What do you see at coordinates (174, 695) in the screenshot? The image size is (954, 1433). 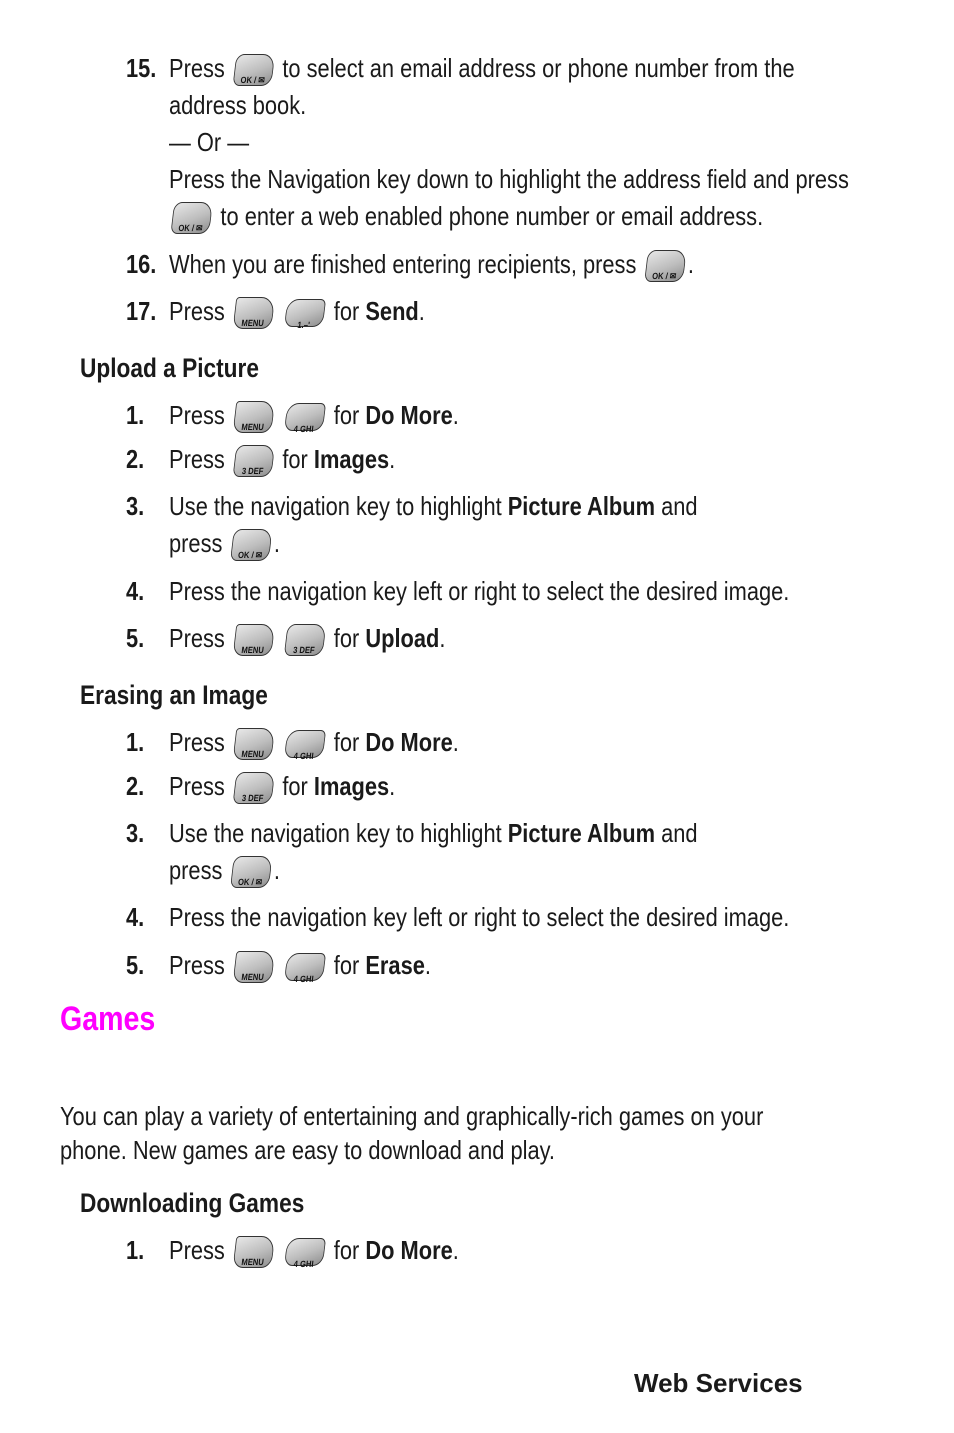 I see `erase-heading: Erasing an Image` at bounding box center [174, 695].